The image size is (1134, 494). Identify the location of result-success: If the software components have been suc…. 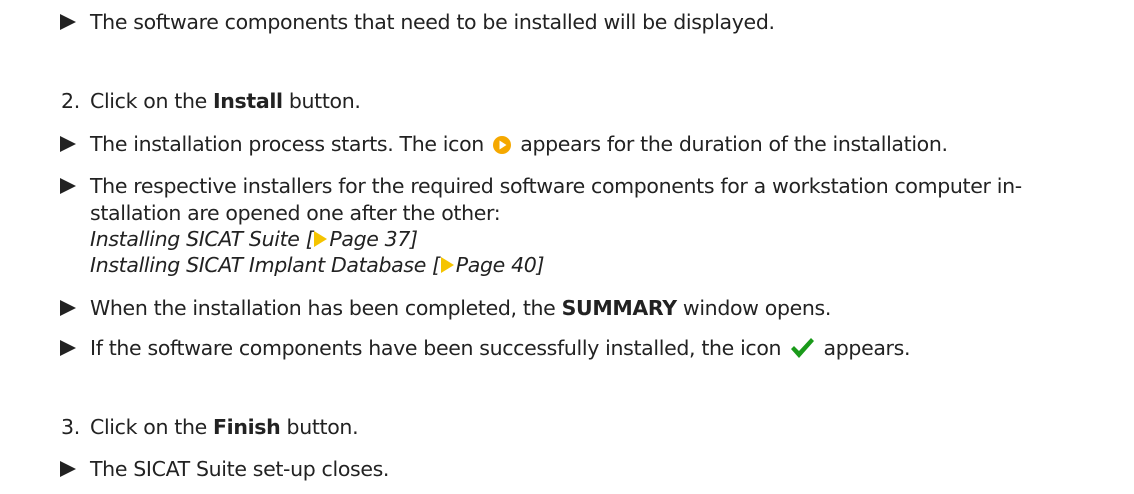
(485, 350).